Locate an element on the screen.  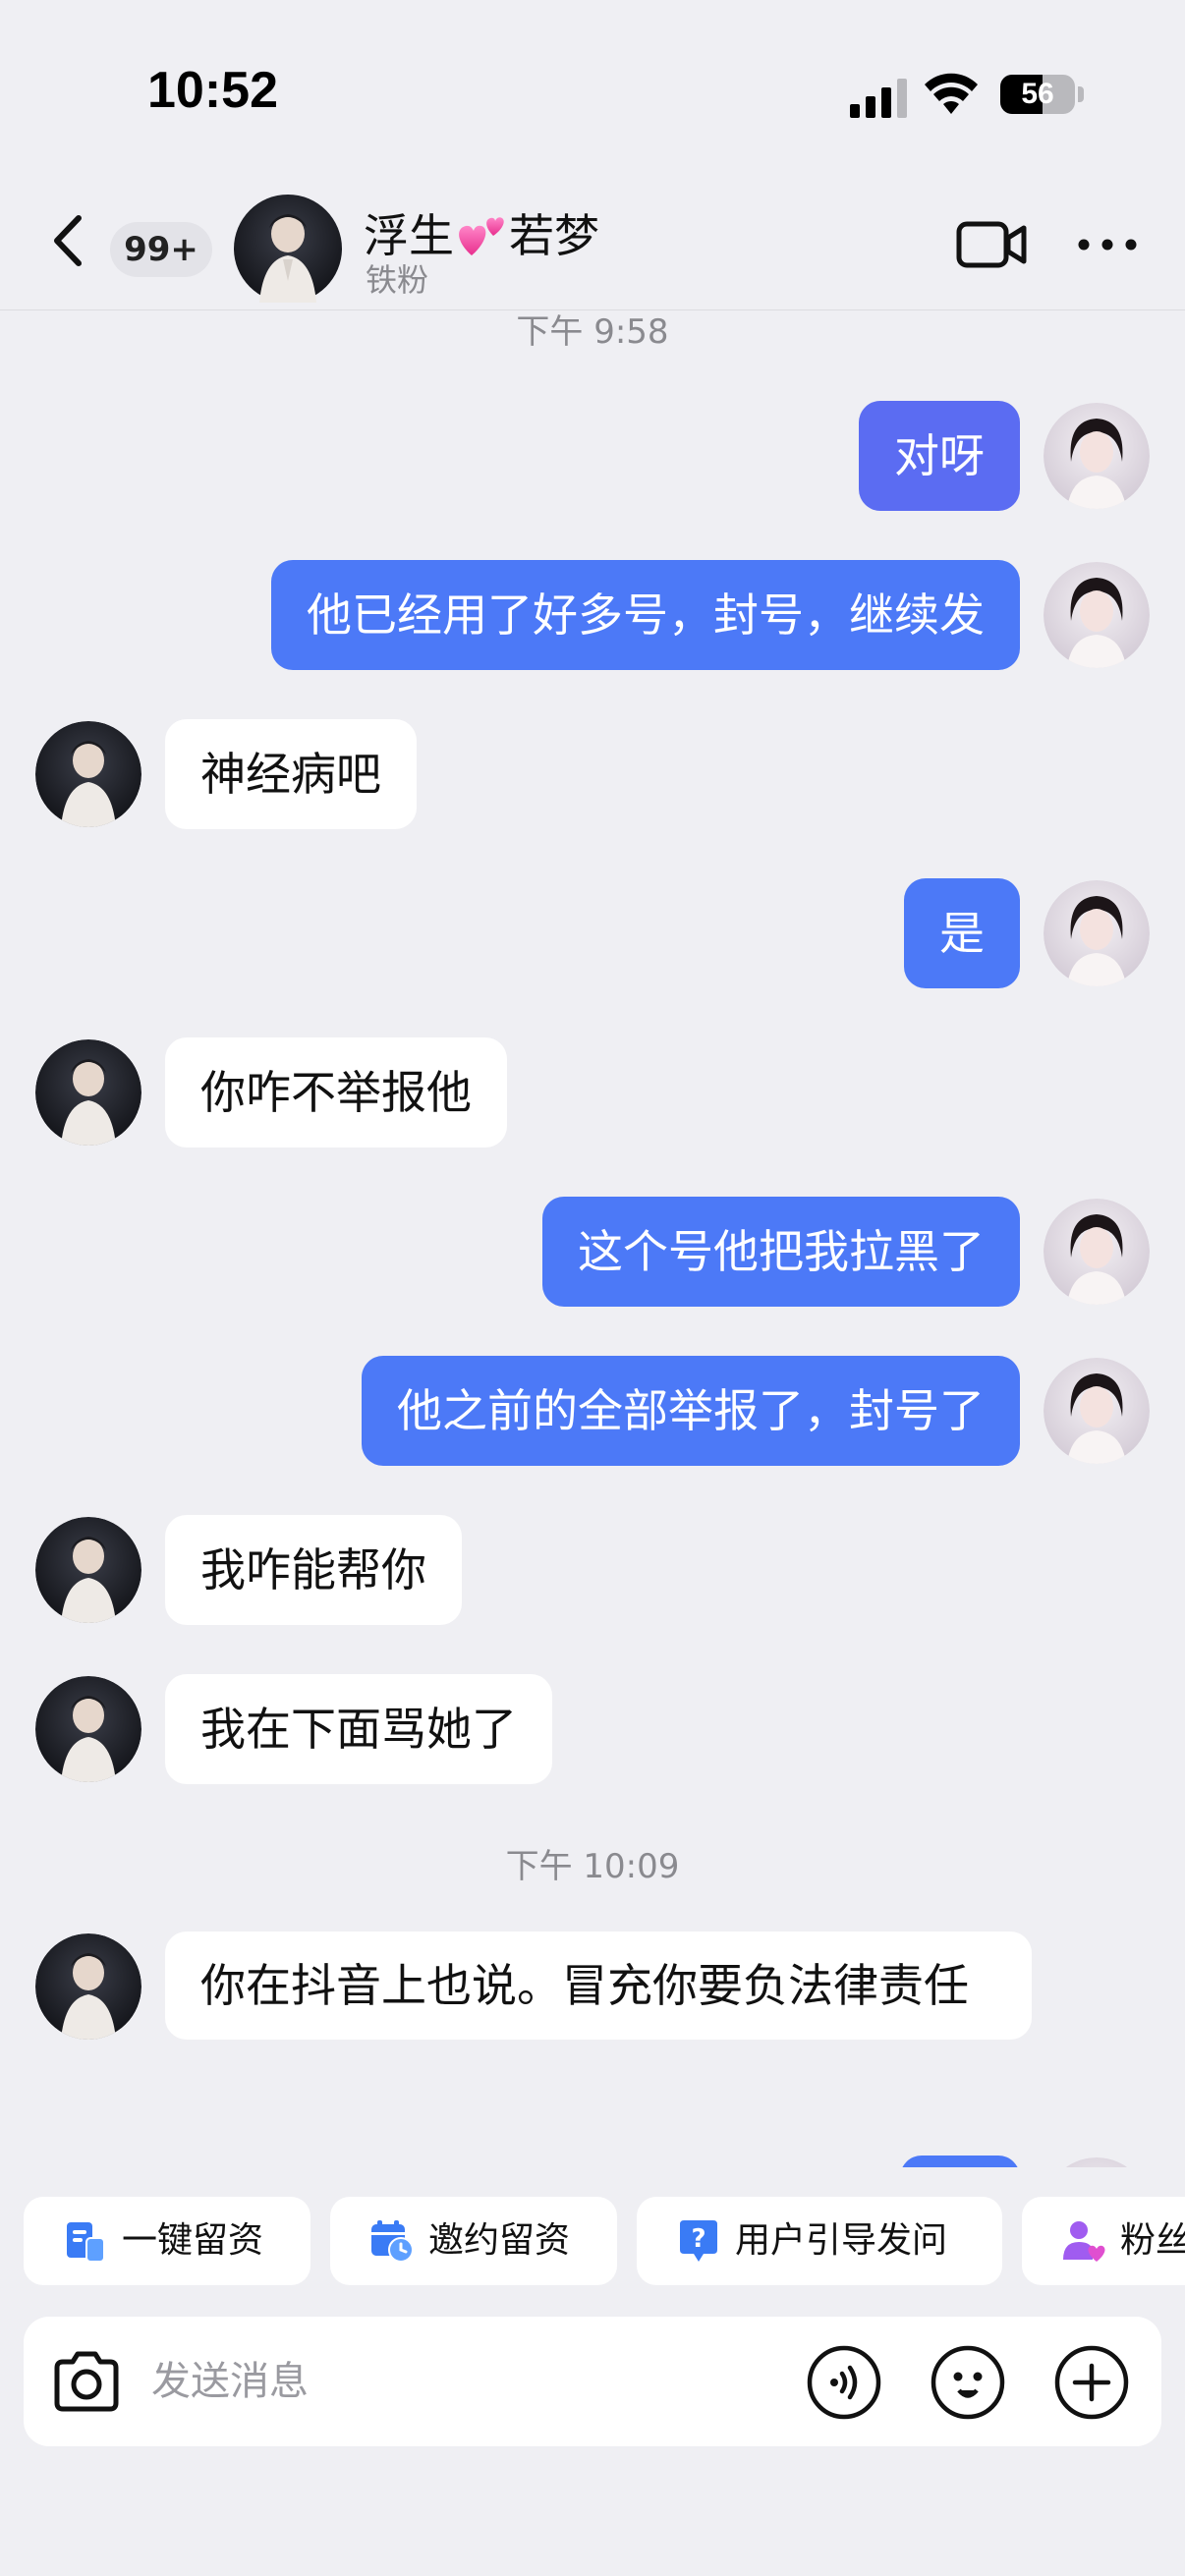
more-options-icon is located at coordinates (1107, 244).